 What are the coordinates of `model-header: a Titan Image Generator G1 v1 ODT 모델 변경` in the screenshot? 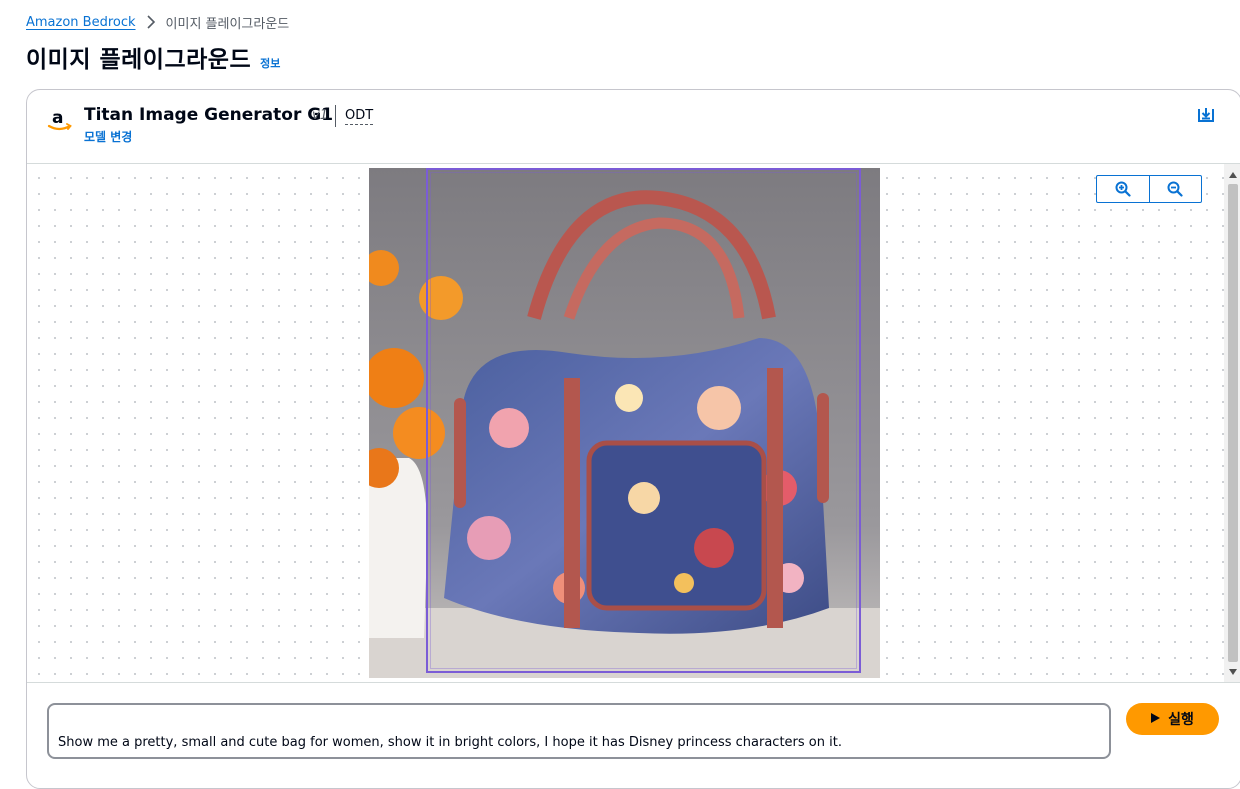 It's located at (633, 127).